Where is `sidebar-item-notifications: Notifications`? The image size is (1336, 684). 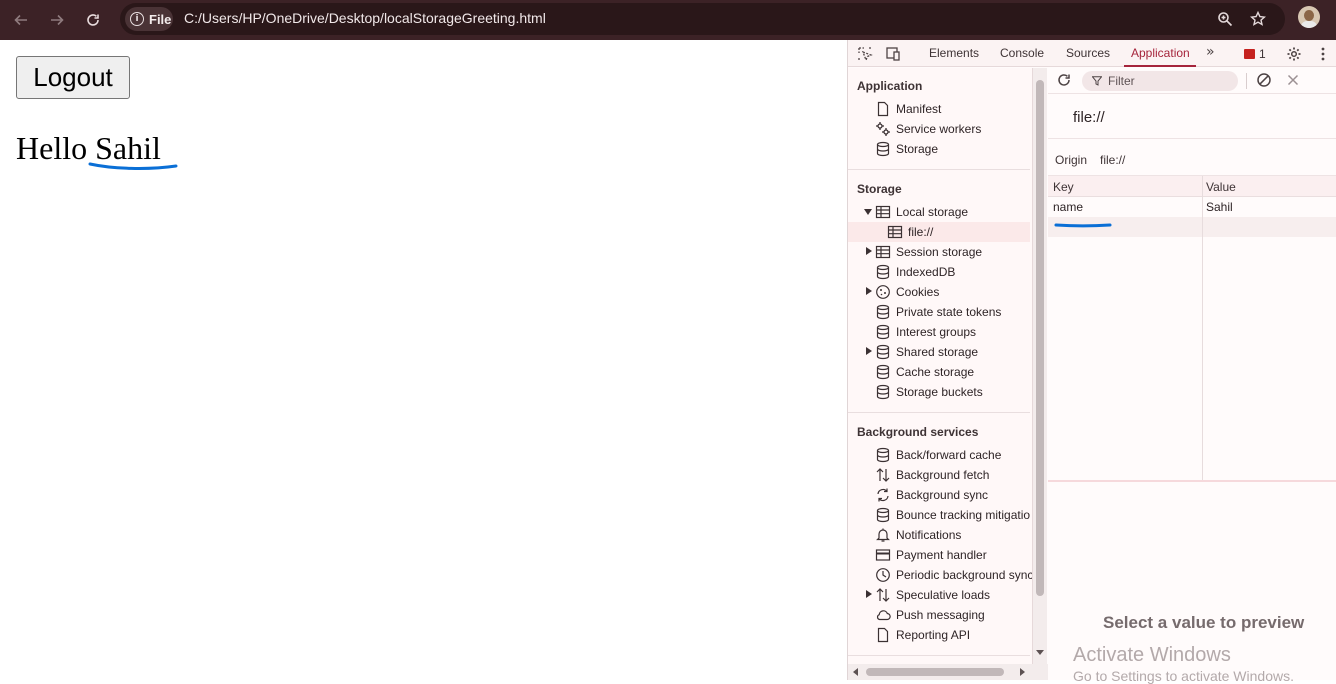
sidebar-item-notifications: Notifications is located at coordinates (939, 535).